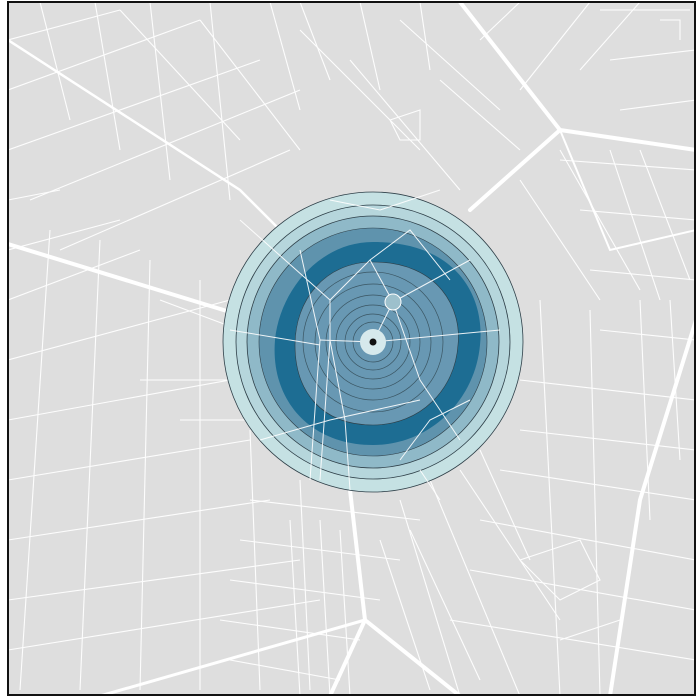 Image resolution: width=696 pixels, height=696 pixels. Describe the element at coordinates (393, 302) in the screenshot. I see `waypoint-node` at that location.